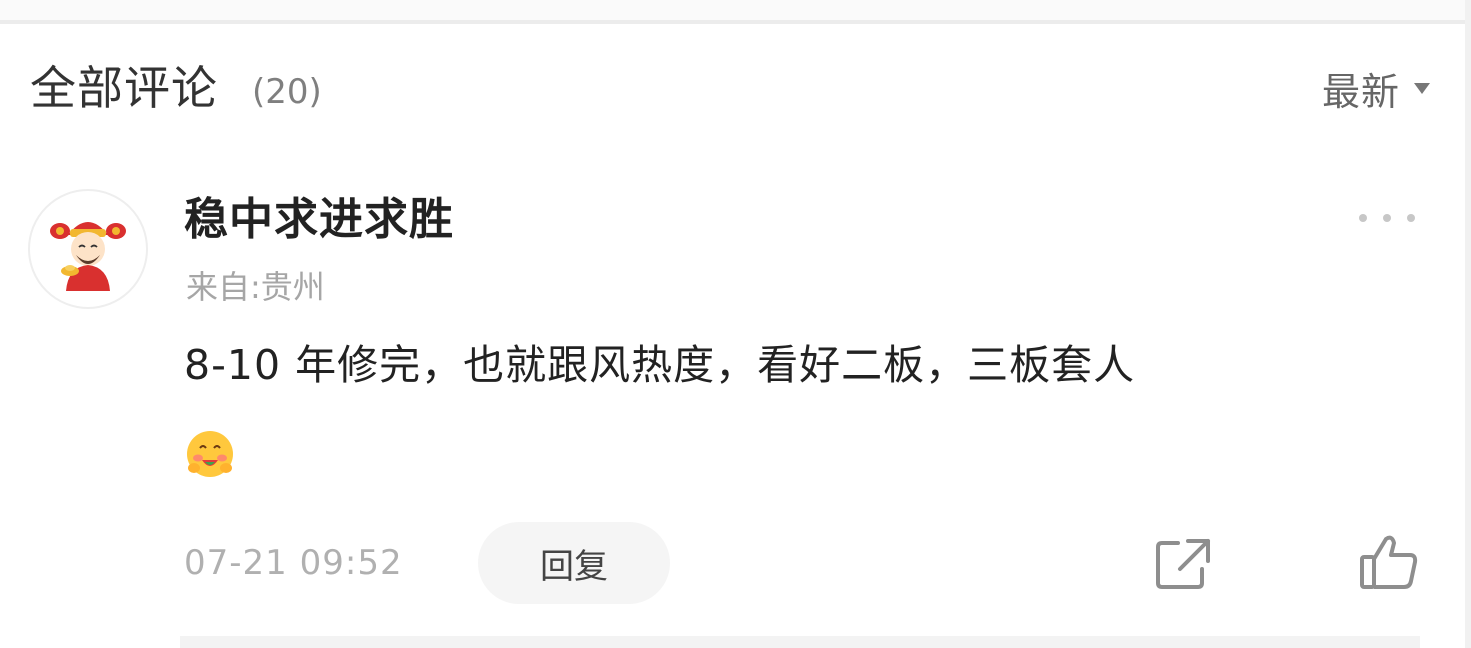 This screenshot has height=648, width=1471. What do you see at coordinates (287, 92) in the screenshot?
I see `comments-count: (20)` at bounding box center [287, 92].